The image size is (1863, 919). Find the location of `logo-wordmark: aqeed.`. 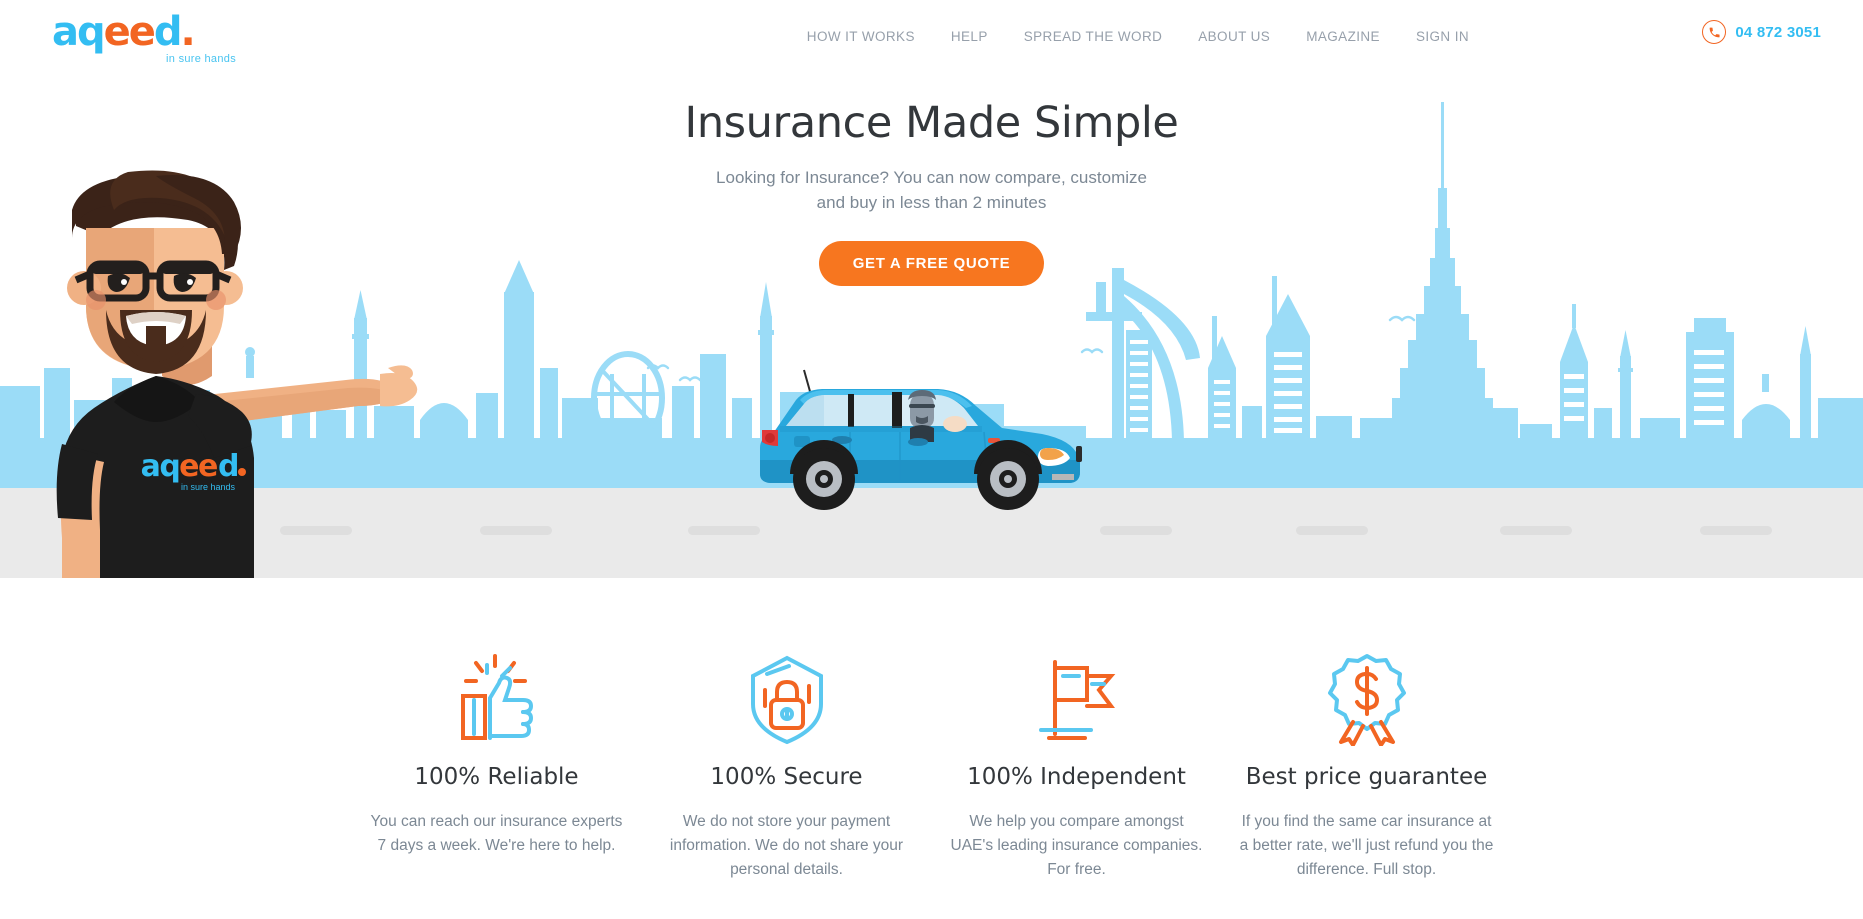

logo-wordmark: aqeed. is located at coordinates (147, 32).